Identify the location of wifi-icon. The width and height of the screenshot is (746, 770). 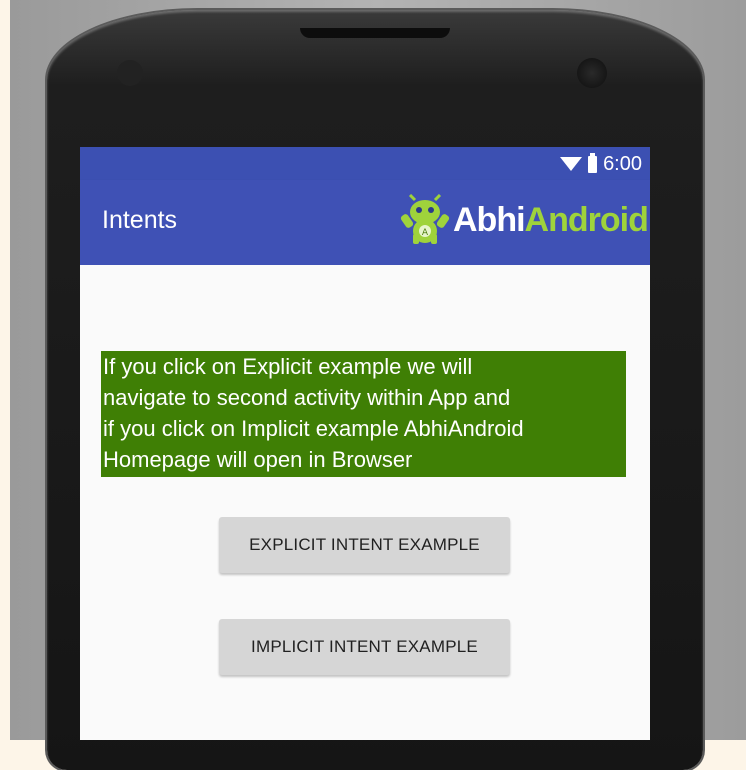
(571, 164).